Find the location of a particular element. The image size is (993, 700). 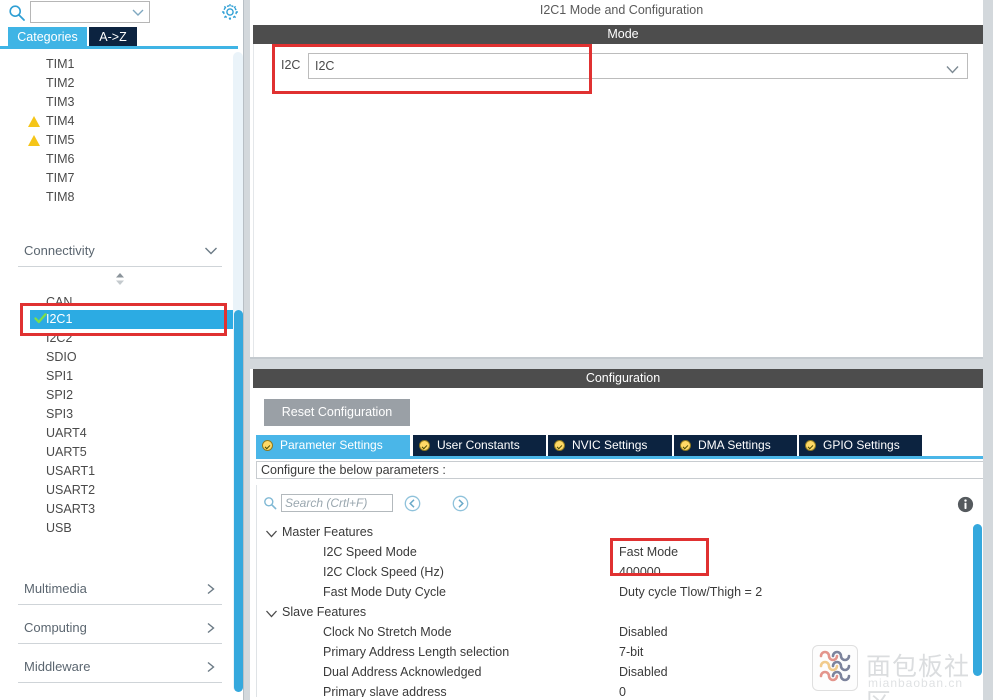

previous-match-icon is located at coordinates (412, 503).